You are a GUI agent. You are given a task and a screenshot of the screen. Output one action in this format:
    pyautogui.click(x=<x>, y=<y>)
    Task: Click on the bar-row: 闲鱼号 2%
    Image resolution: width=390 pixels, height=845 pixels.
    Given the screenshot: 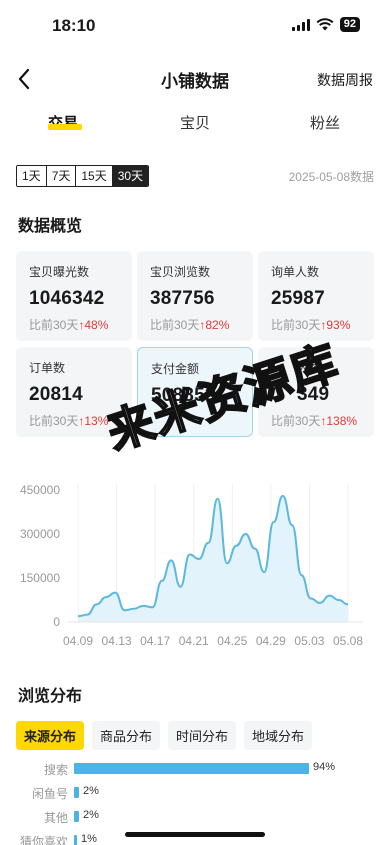 What is the action you would take?
    pyautogui.click(x=195, y=793)
    